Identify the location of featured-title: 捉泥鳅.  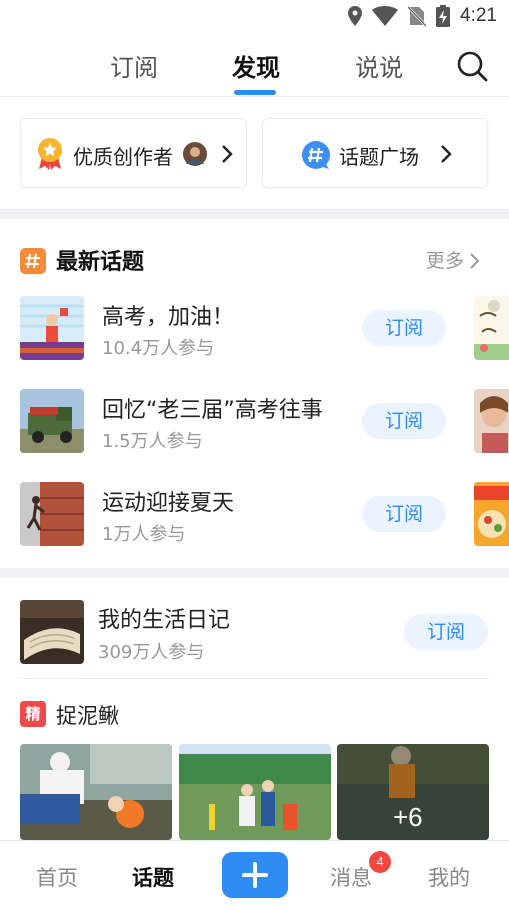
(87, 715).